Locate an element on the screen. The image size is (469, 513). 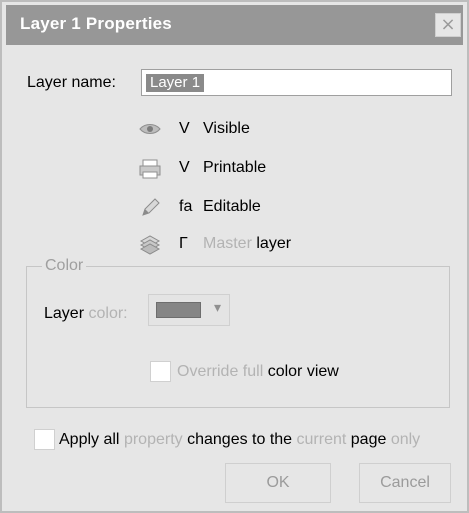
pencil-icon is located at coordinates (150, 208).